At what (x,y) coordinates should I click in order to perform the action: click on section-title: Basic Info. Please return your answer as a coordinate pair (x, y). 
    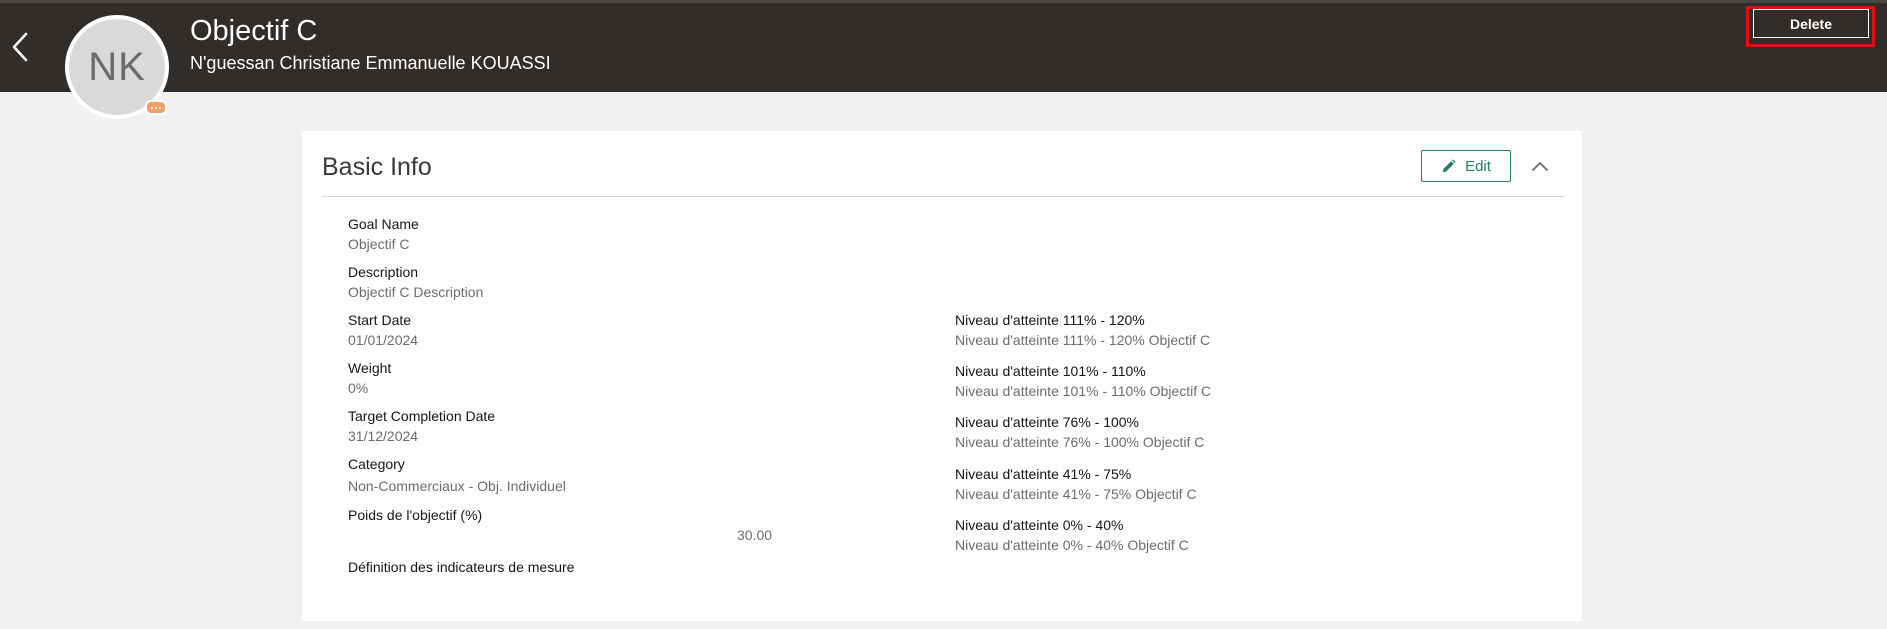
    Looking at the image, I should click on (377, 167).